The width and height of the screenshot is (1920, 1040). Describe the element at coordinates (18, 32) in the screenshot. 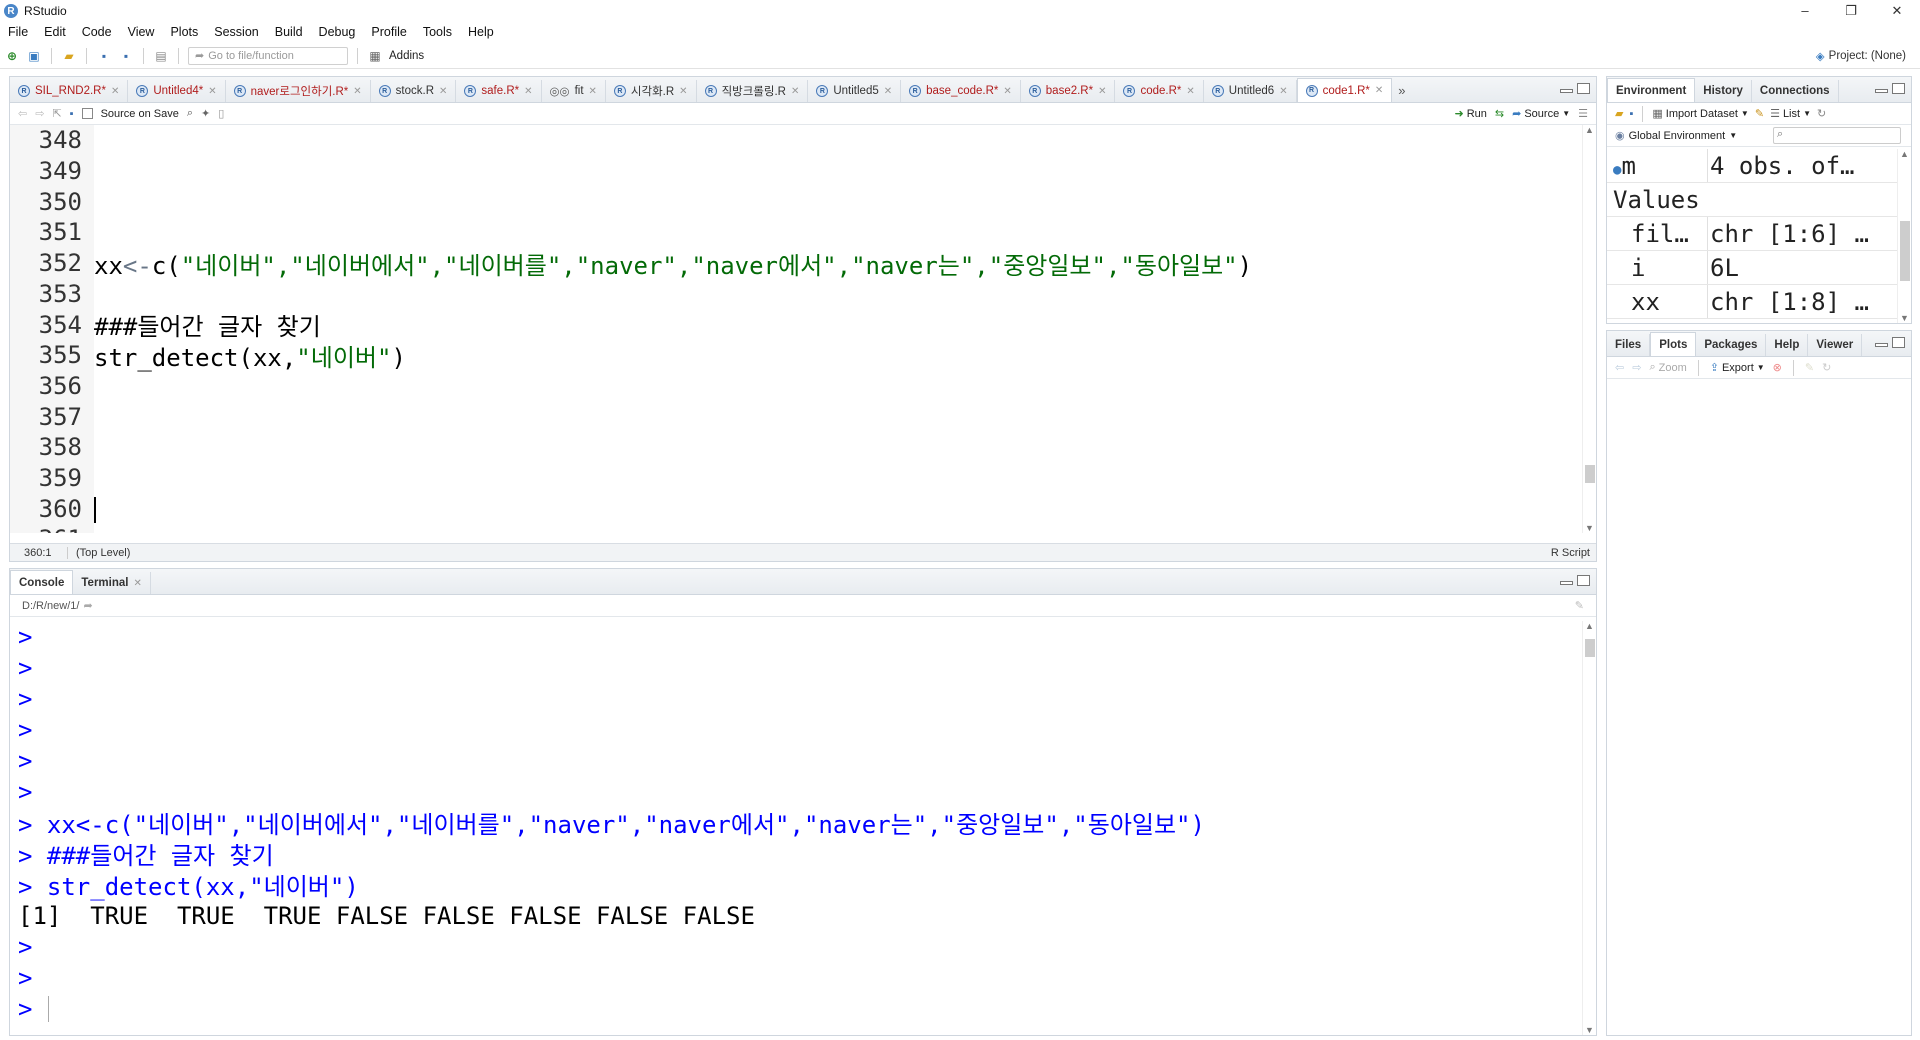

I see `menu-file: File` at that location.